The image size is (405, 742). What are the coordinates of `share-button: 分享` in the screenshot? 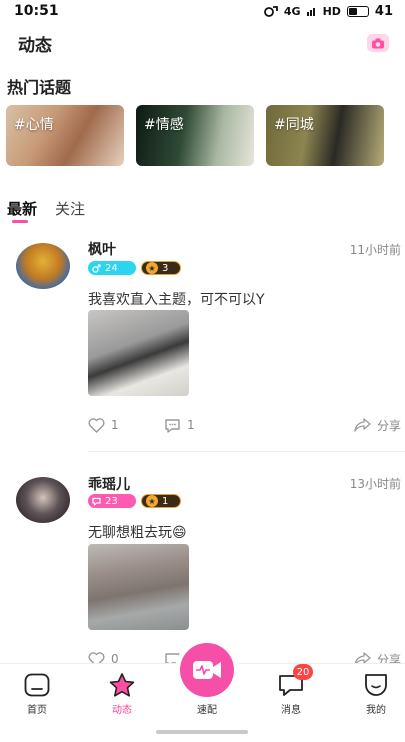 It's located at (379, 425).